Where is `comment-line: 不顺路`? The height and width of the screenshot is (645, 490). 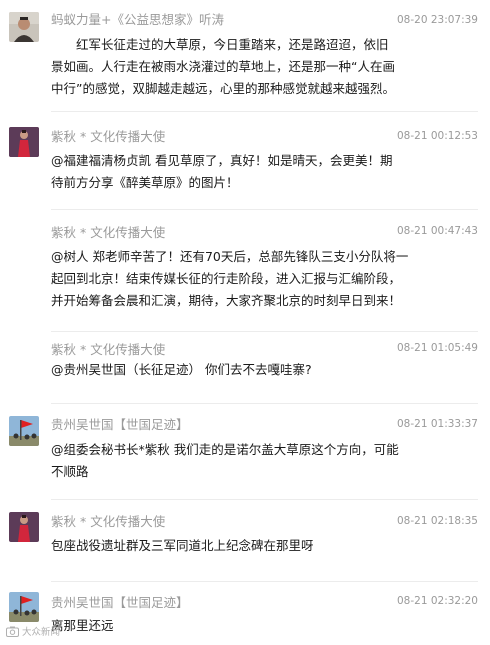 comment-line: 不顺路 is located at coordinates (70, 471).